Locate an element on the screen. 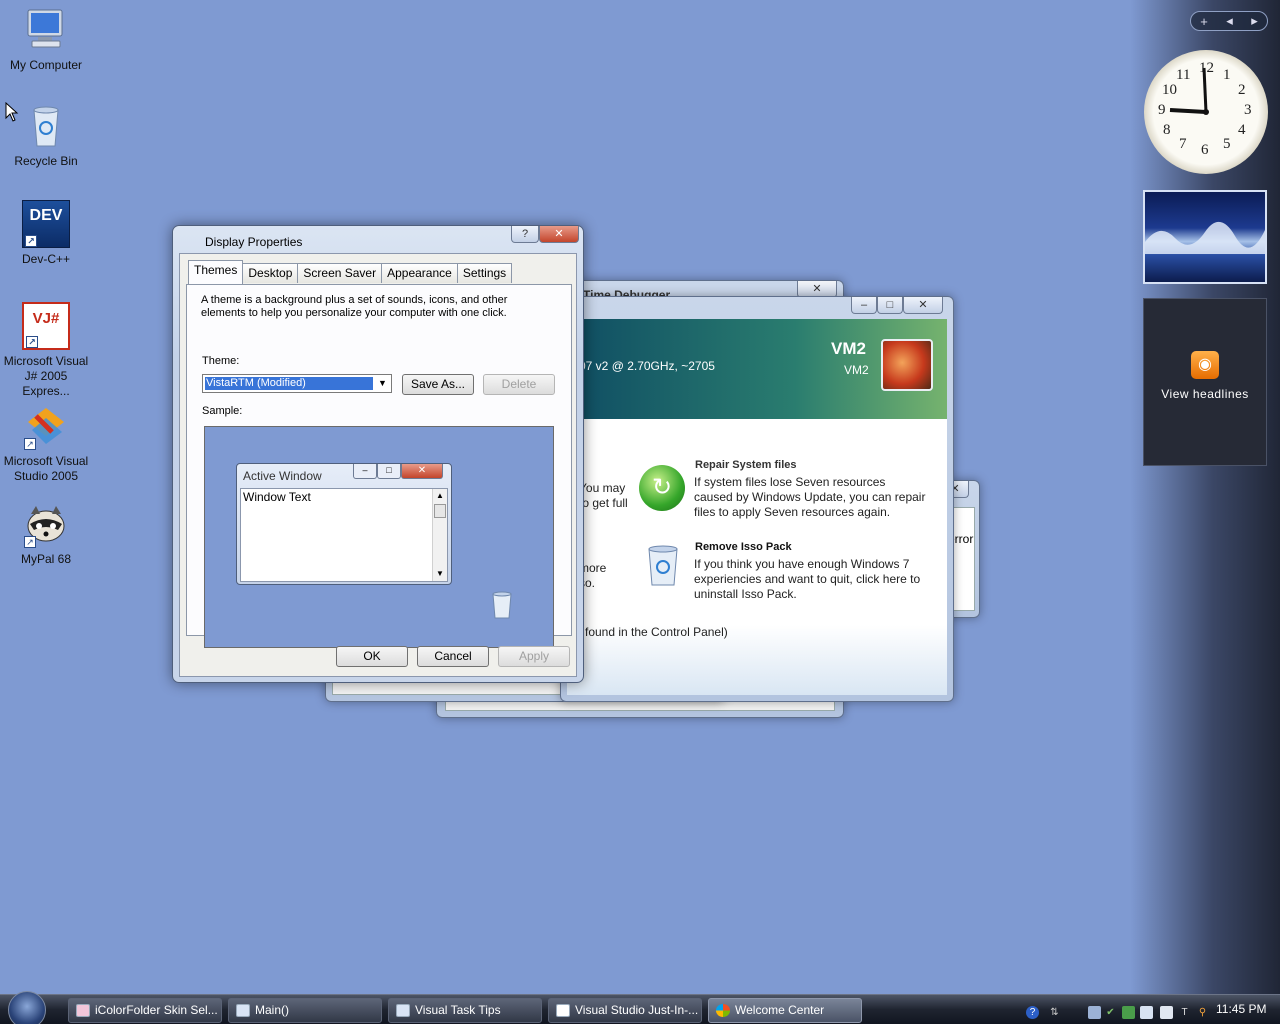 The width and height of the screenshot is (1280, 1024). window-icon is located at coordinates (563, 1010).